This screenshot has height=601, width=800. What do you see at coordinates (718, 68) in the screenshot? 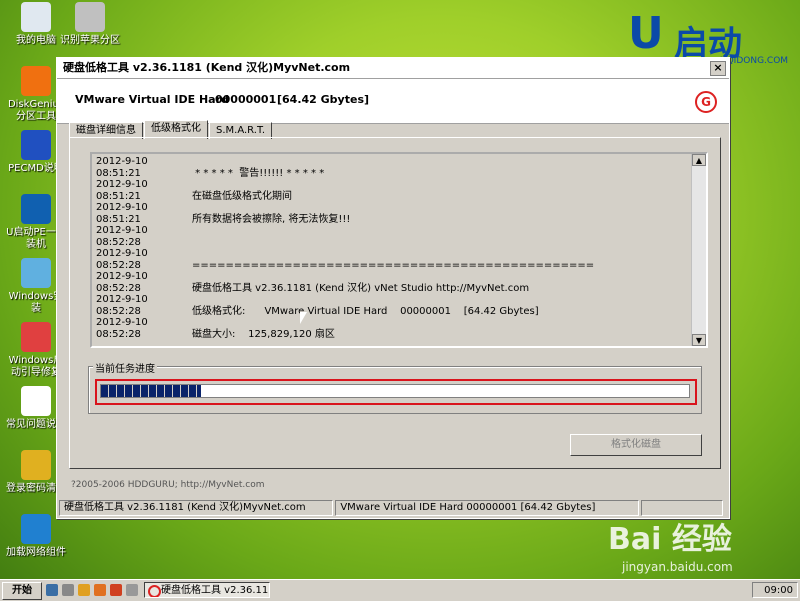
I see `close-button: ×` at bounding box center [718, 68].